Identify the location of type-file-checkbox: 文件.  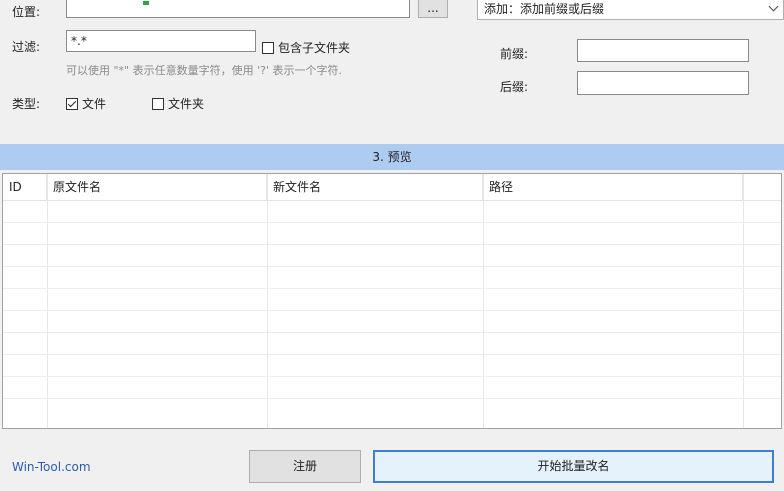
(86, 103).